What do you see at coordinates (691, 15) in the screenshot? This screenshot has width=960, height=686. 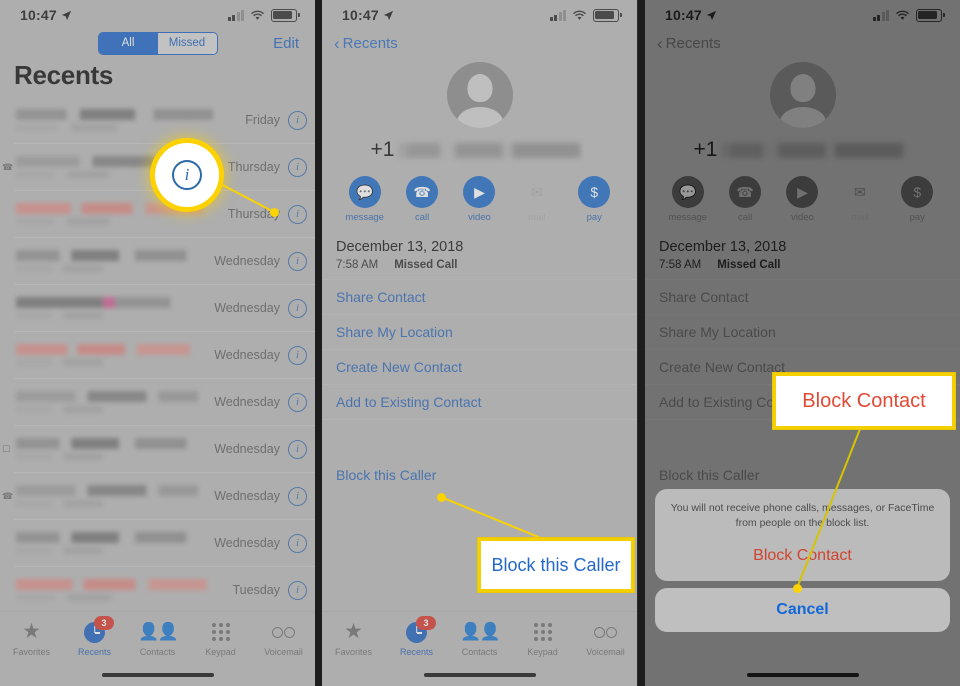 I see `status-bar-clock: 10:47` at bounding box center [691, 15].